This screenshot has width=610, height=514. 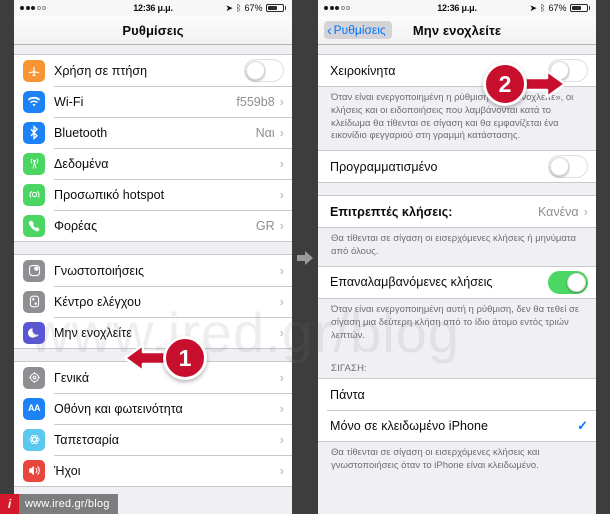 What do you see at coordinates (265, 132) in the screenshot?
I see `bluetooth-status-value: Ναι` at bounding box center [265, 132].